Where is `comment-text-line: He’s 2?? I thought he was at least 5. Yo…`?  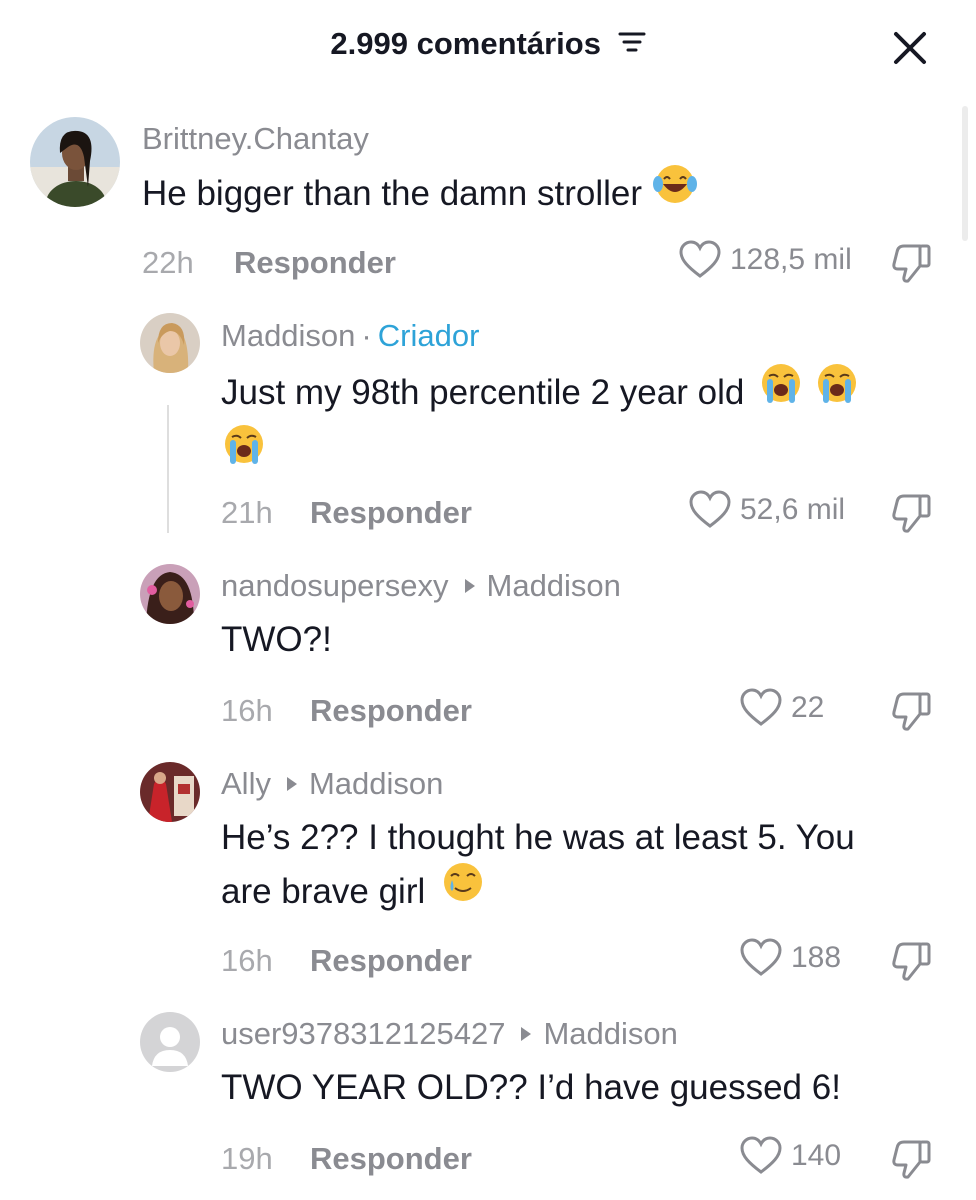 comment-text-line: He’s 2?? I thought he was at least 5. Yo… is located at coordinates (538, 837).